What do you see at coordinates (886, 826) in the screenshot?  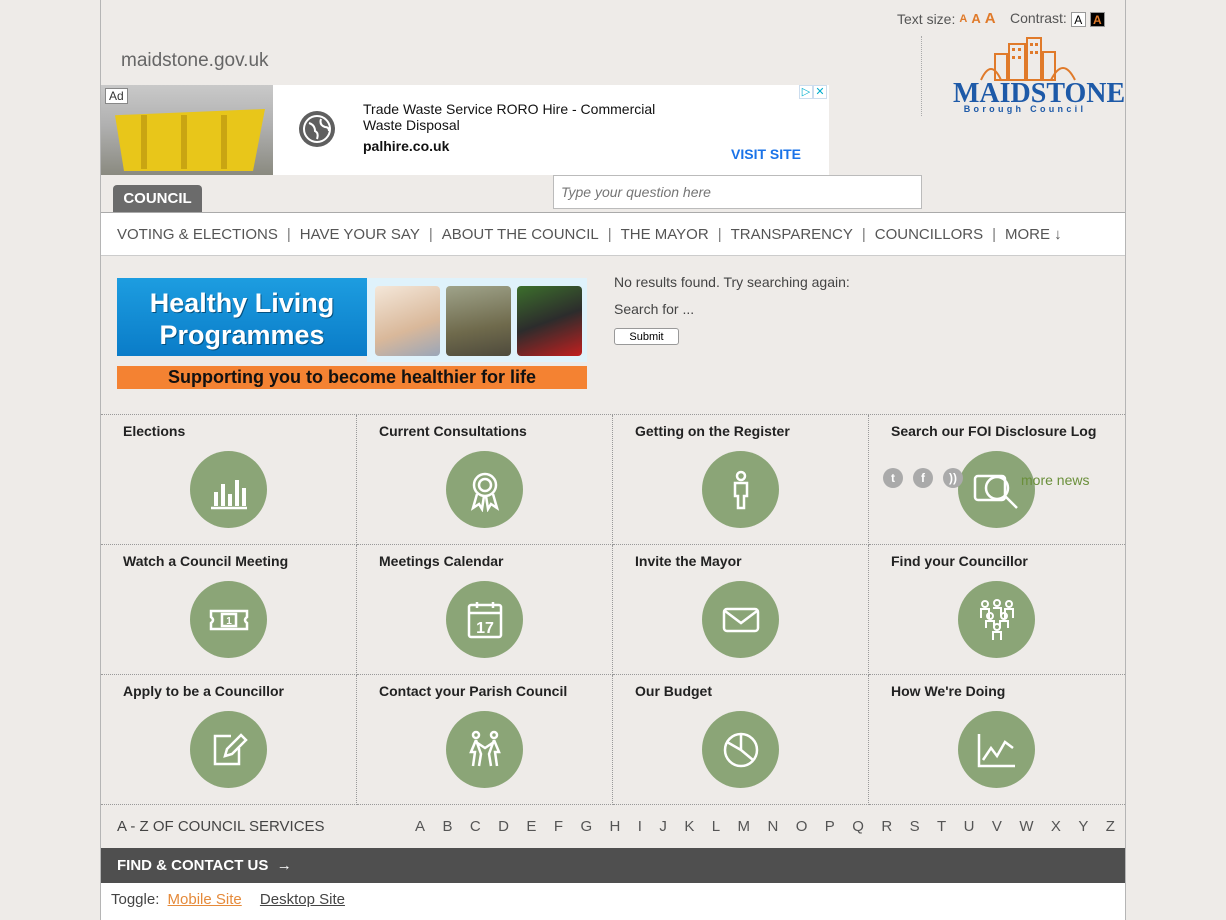 I see `az-letter-r: R` at bounding box center [886, 826].